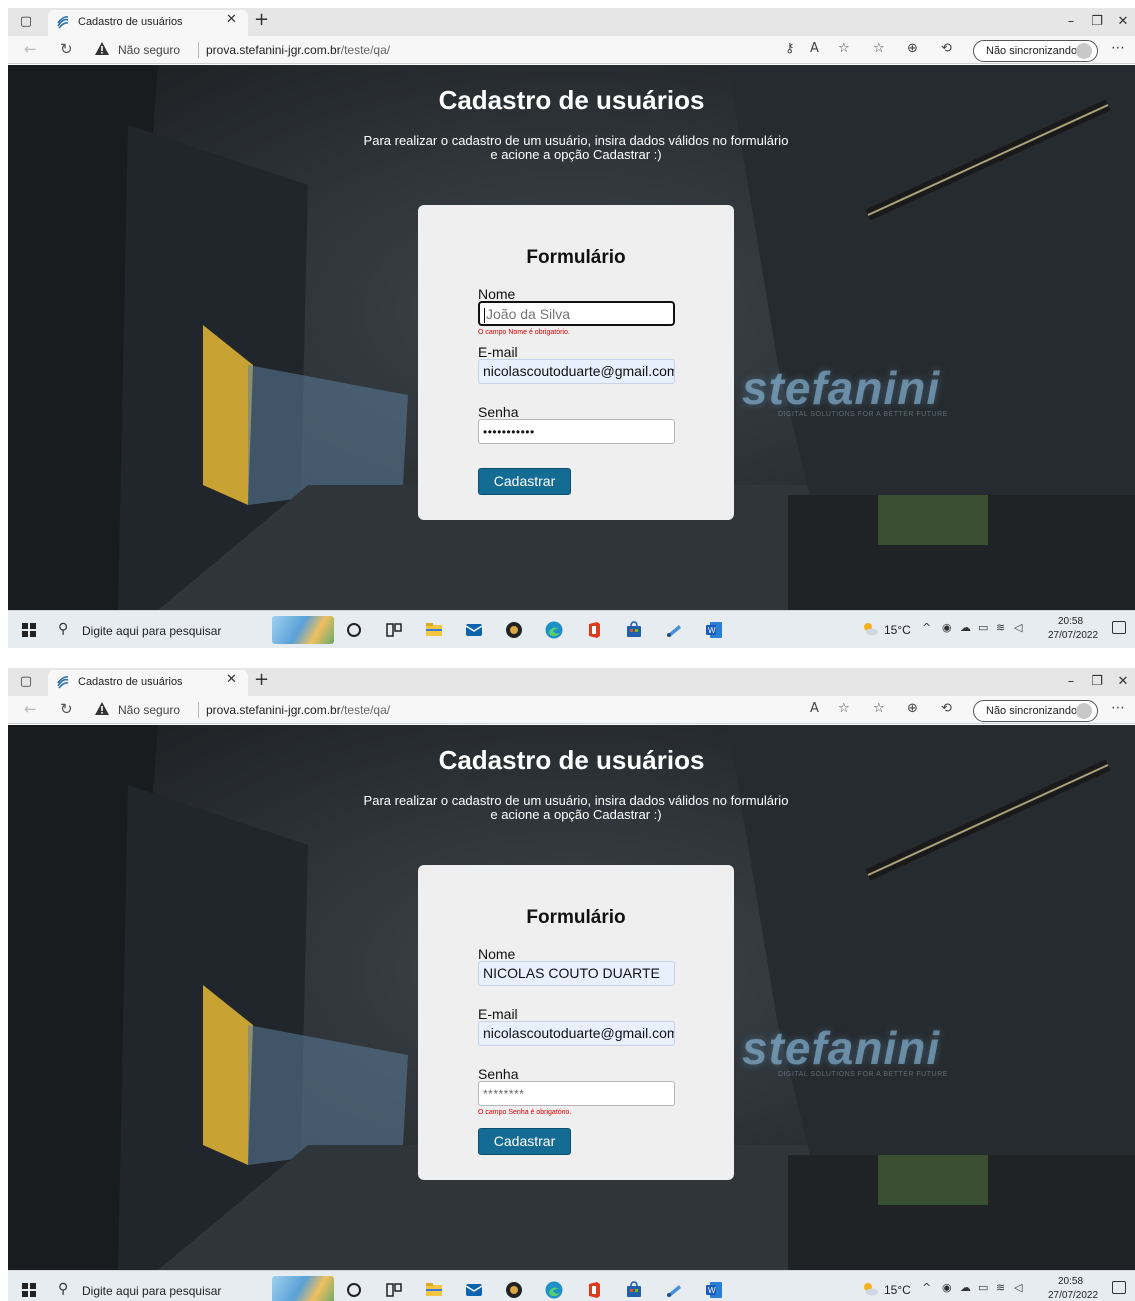  What do you see at coordinates (576, 1093) in the screenshot?
I see `password-input: ********` at bounding box center [576, 1093].